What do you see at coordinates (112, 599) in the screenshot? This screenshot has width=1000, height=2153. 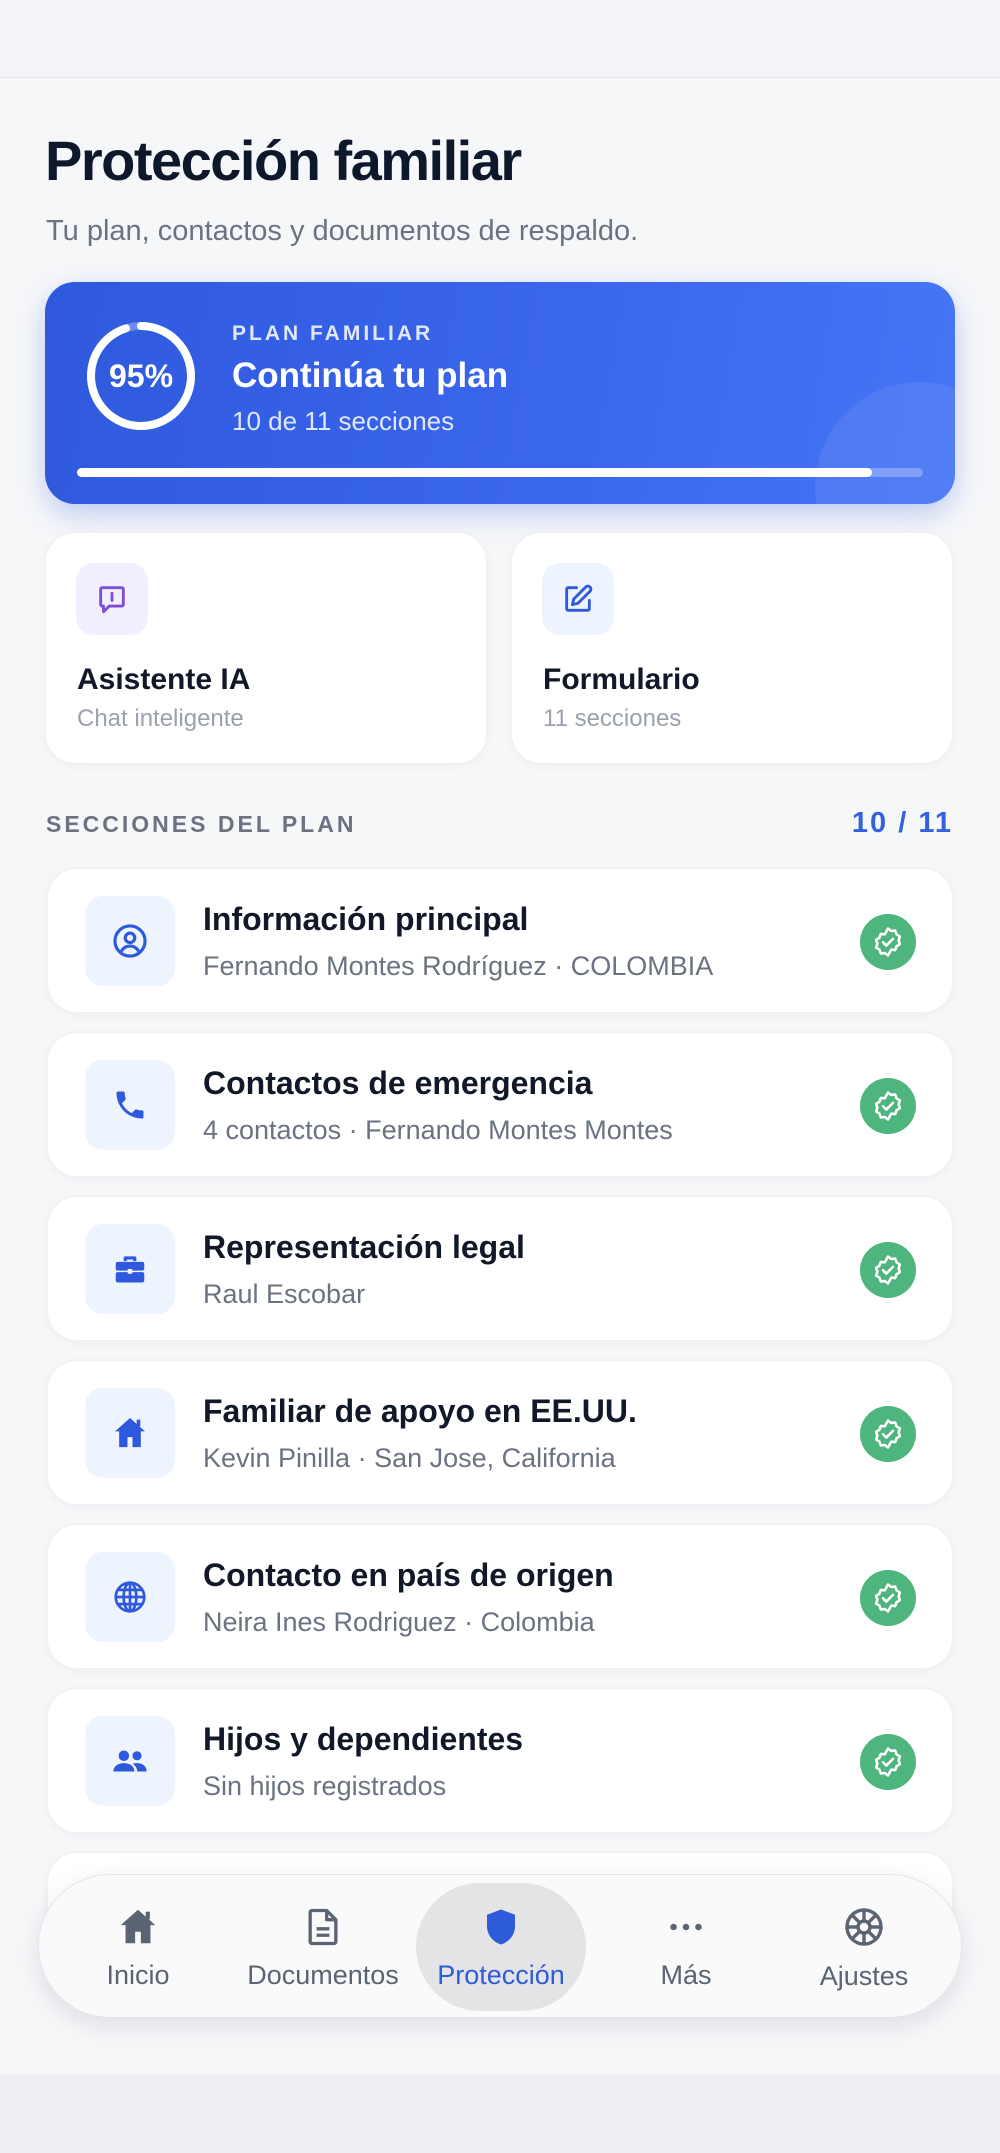 I see `chat-icon` at bounding box center [112, 599].